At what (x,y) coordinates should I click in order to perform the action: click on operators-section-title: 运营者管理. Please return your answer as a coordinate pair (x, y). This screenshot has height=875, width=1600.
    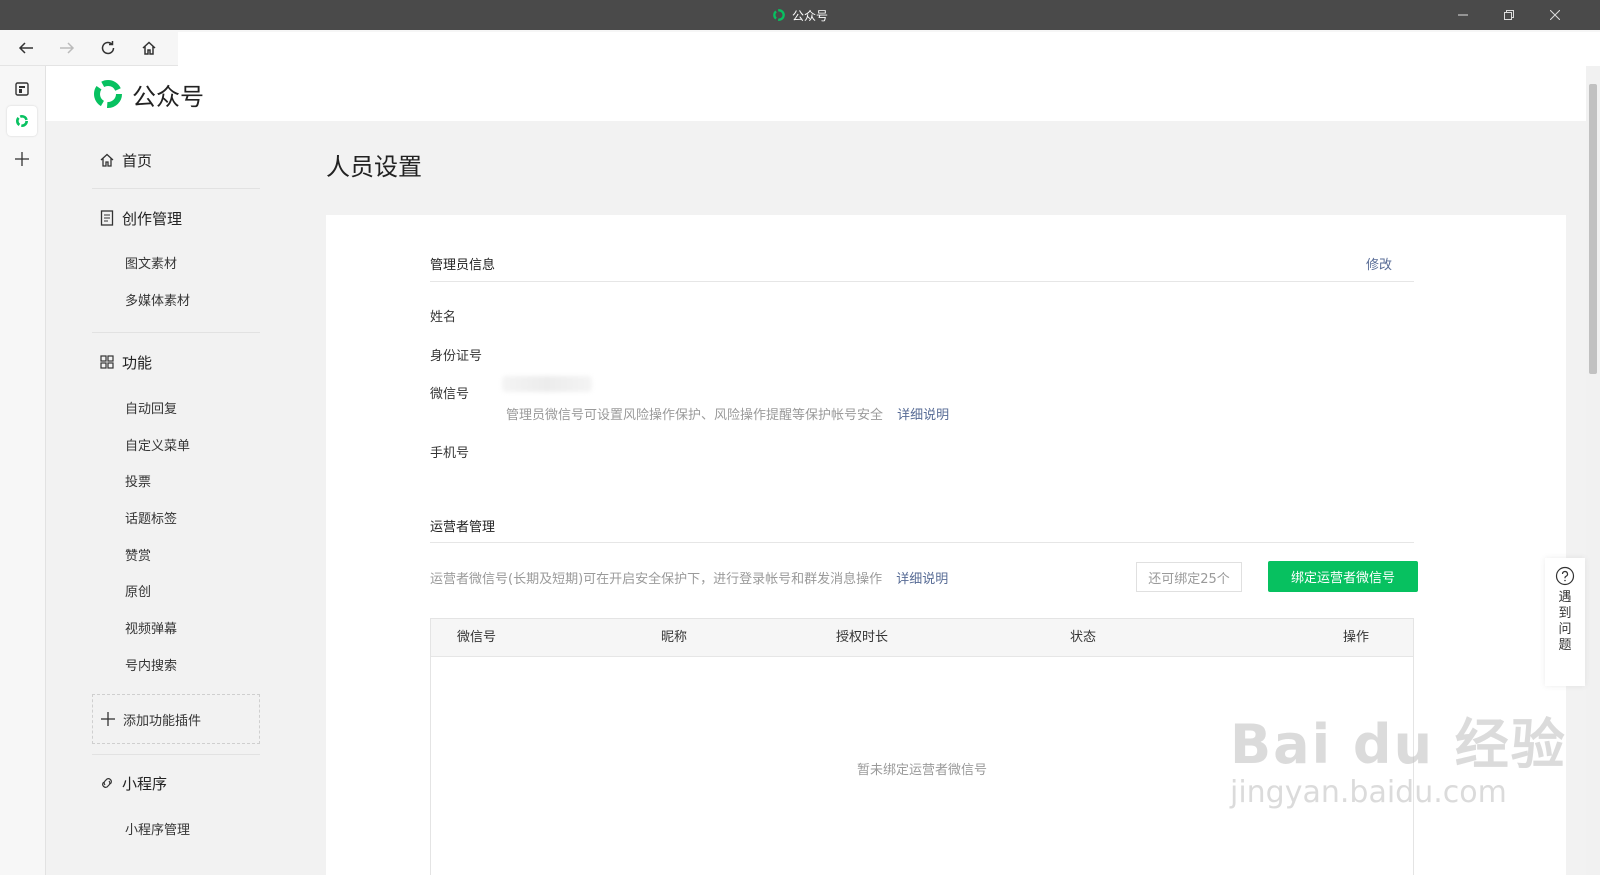
    Looking at the image, I should click on (463, 527).